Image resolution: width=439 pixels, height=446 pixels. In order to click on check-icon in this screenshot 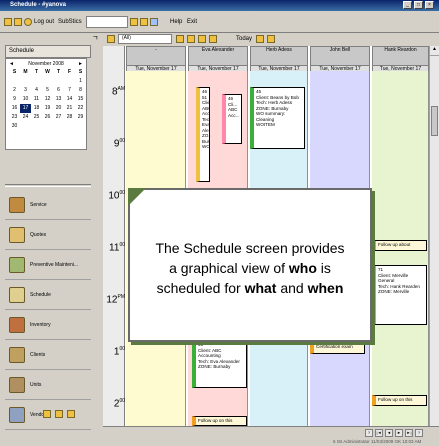, I will do `click(134, 22)`.